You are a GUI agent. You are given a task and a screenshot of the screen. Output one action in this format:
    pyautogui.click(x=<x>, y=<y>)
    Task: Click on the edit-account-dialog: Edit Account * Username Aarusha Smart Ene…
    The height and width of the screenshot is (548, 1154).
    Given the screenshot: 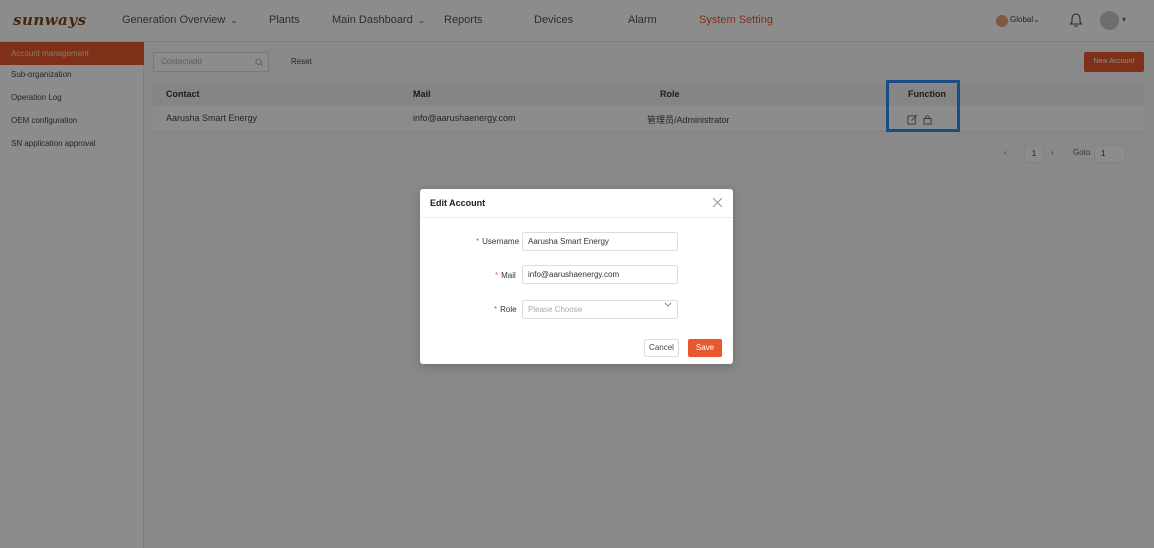 What is the action you would take?
    pyautogui.click(x=576, y=276)
    